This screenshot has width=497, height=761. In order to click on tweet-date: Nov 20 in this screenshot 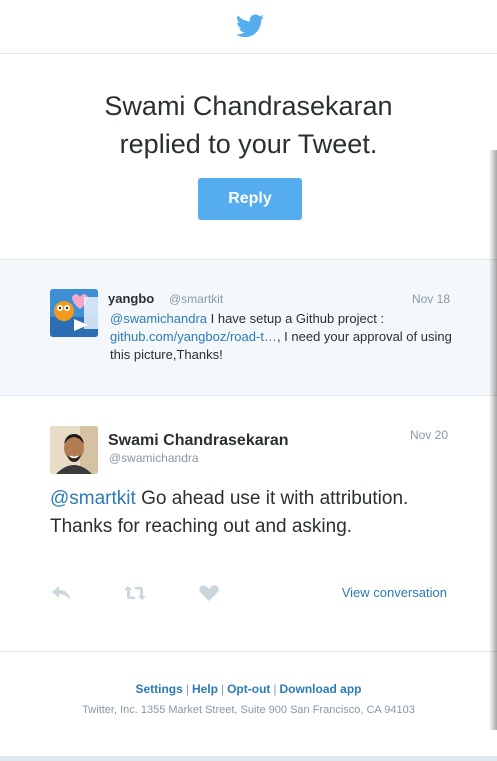, I will do `click(429, 435)`.